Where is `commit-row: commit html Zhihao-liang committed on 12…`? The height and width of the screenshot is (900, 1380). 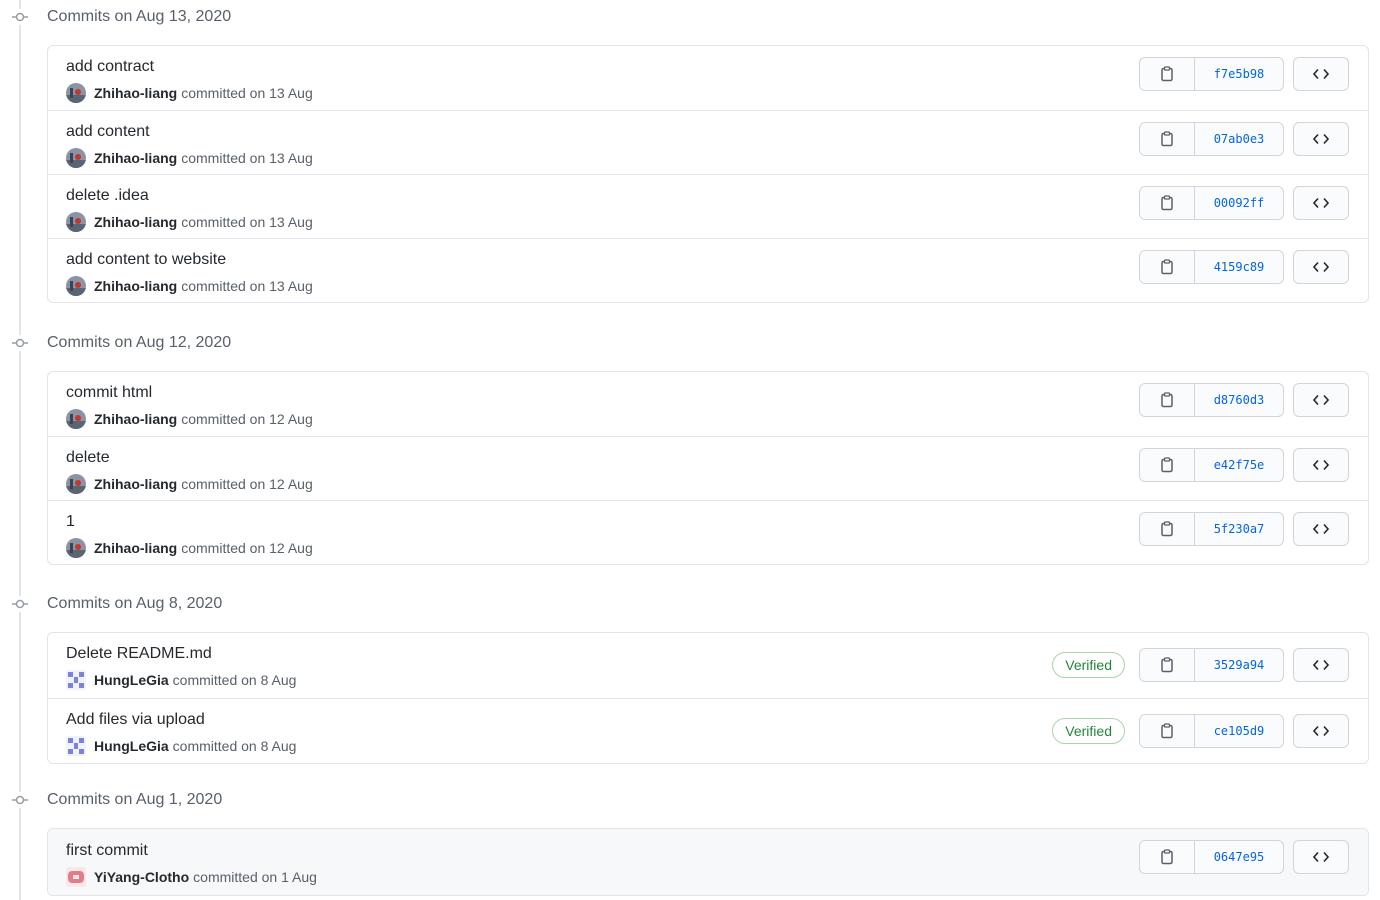 commit-row: commit html Zhihao-liang committed on 12… is located at coordinates (708, 404).